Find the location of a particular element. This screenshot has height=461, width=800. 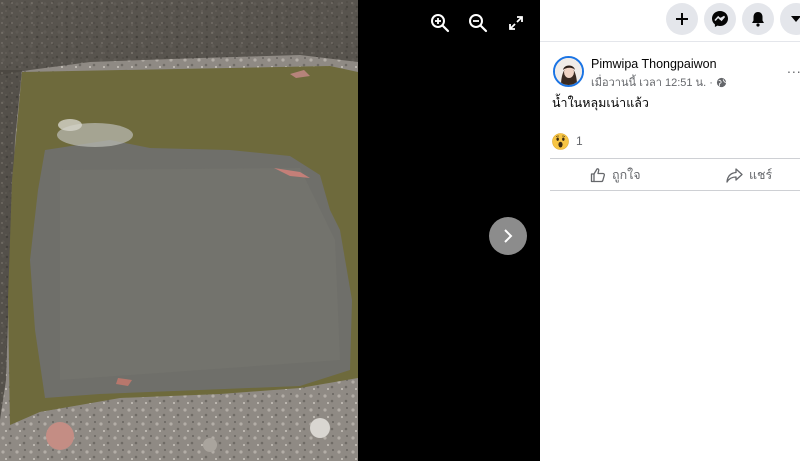

reactions-summary: 1 is located at coordinates (567, 141).